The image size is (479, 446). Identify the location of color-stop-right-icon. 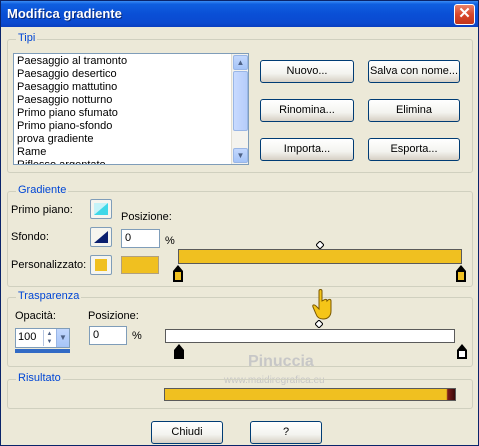
(461, 275).